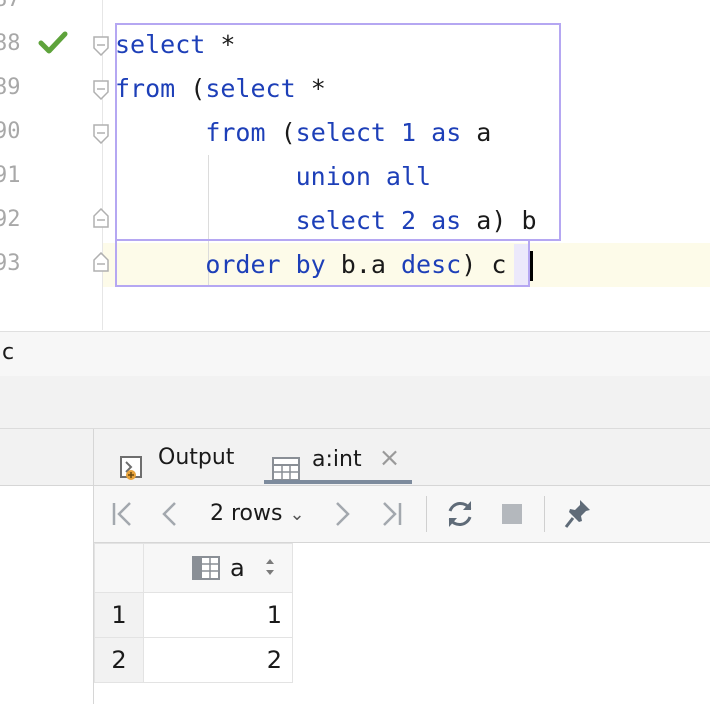 The image size is (710, 704). What do you see at coordinates (10, 219) in the screenshot?
I see `line-number: 92` at bounding box center [10, 219].